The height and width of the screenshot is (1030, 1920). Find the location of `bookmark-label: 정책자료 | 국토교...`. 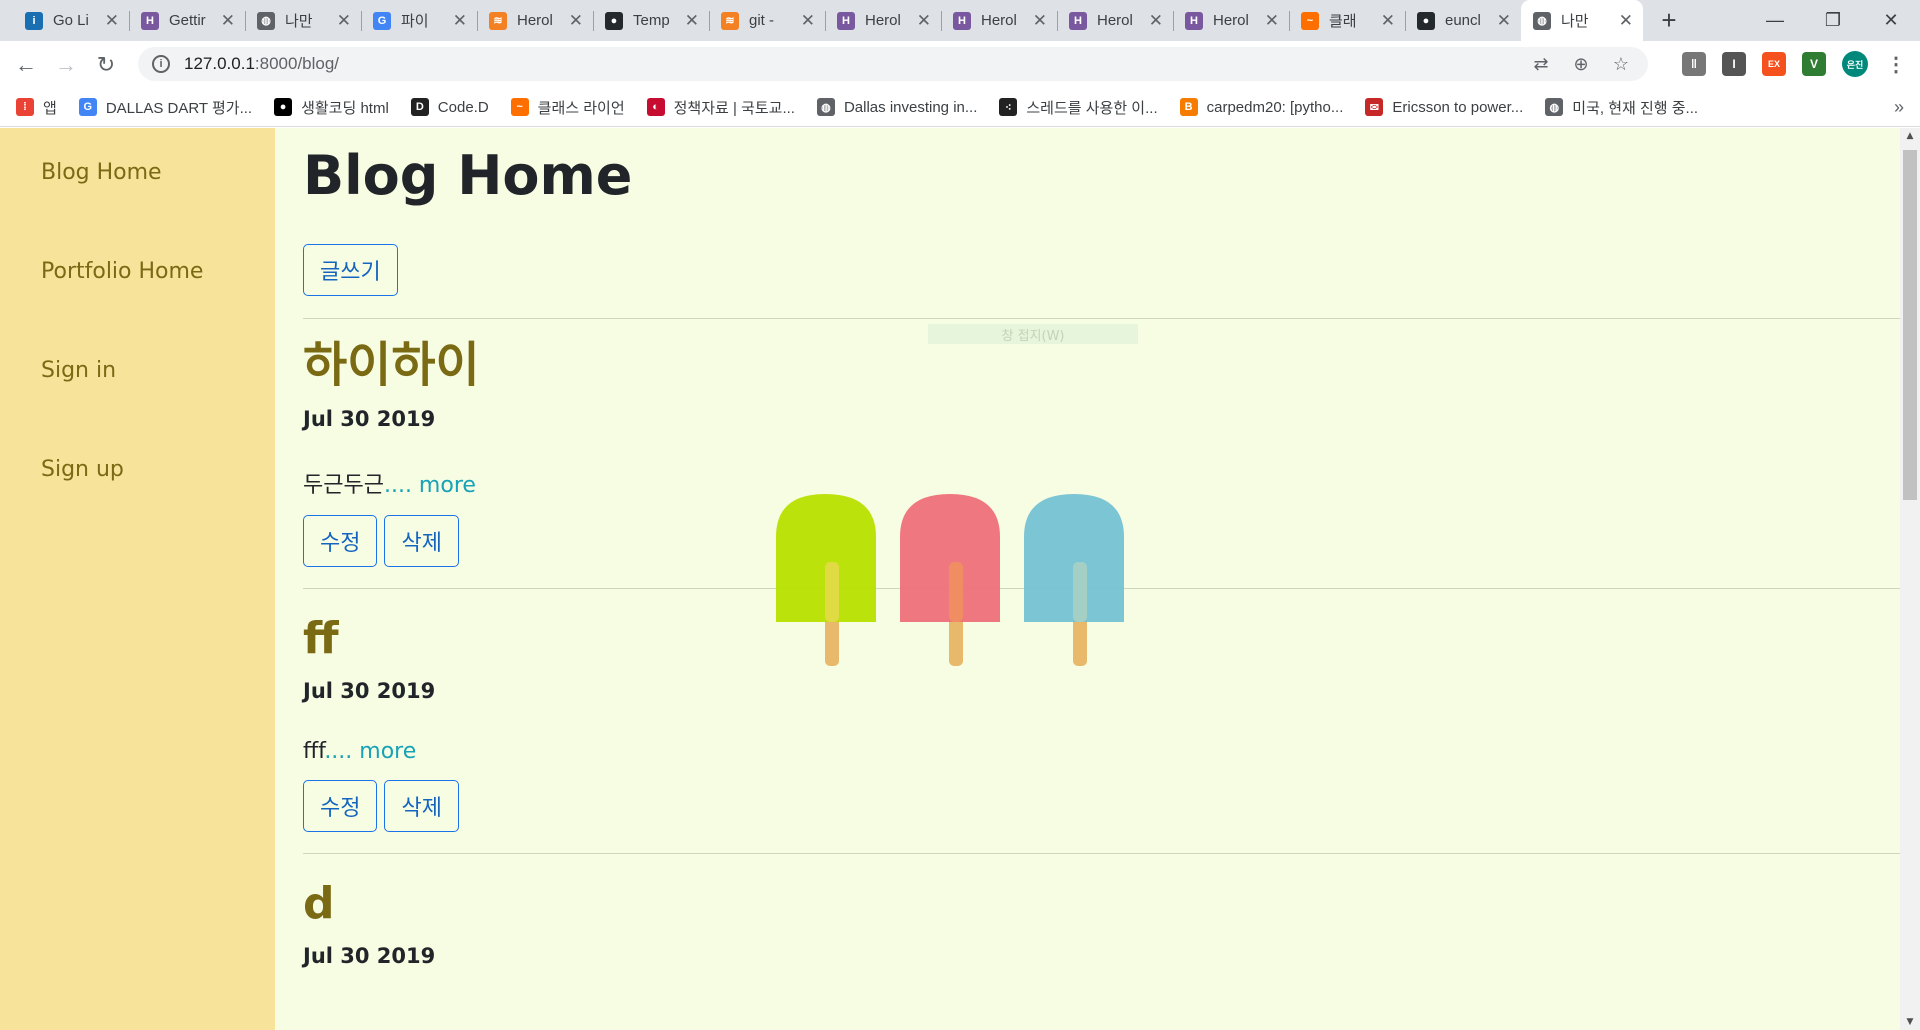

bookmark-label: 정책자료 | 국토교... is located at coordinates (734, 108).